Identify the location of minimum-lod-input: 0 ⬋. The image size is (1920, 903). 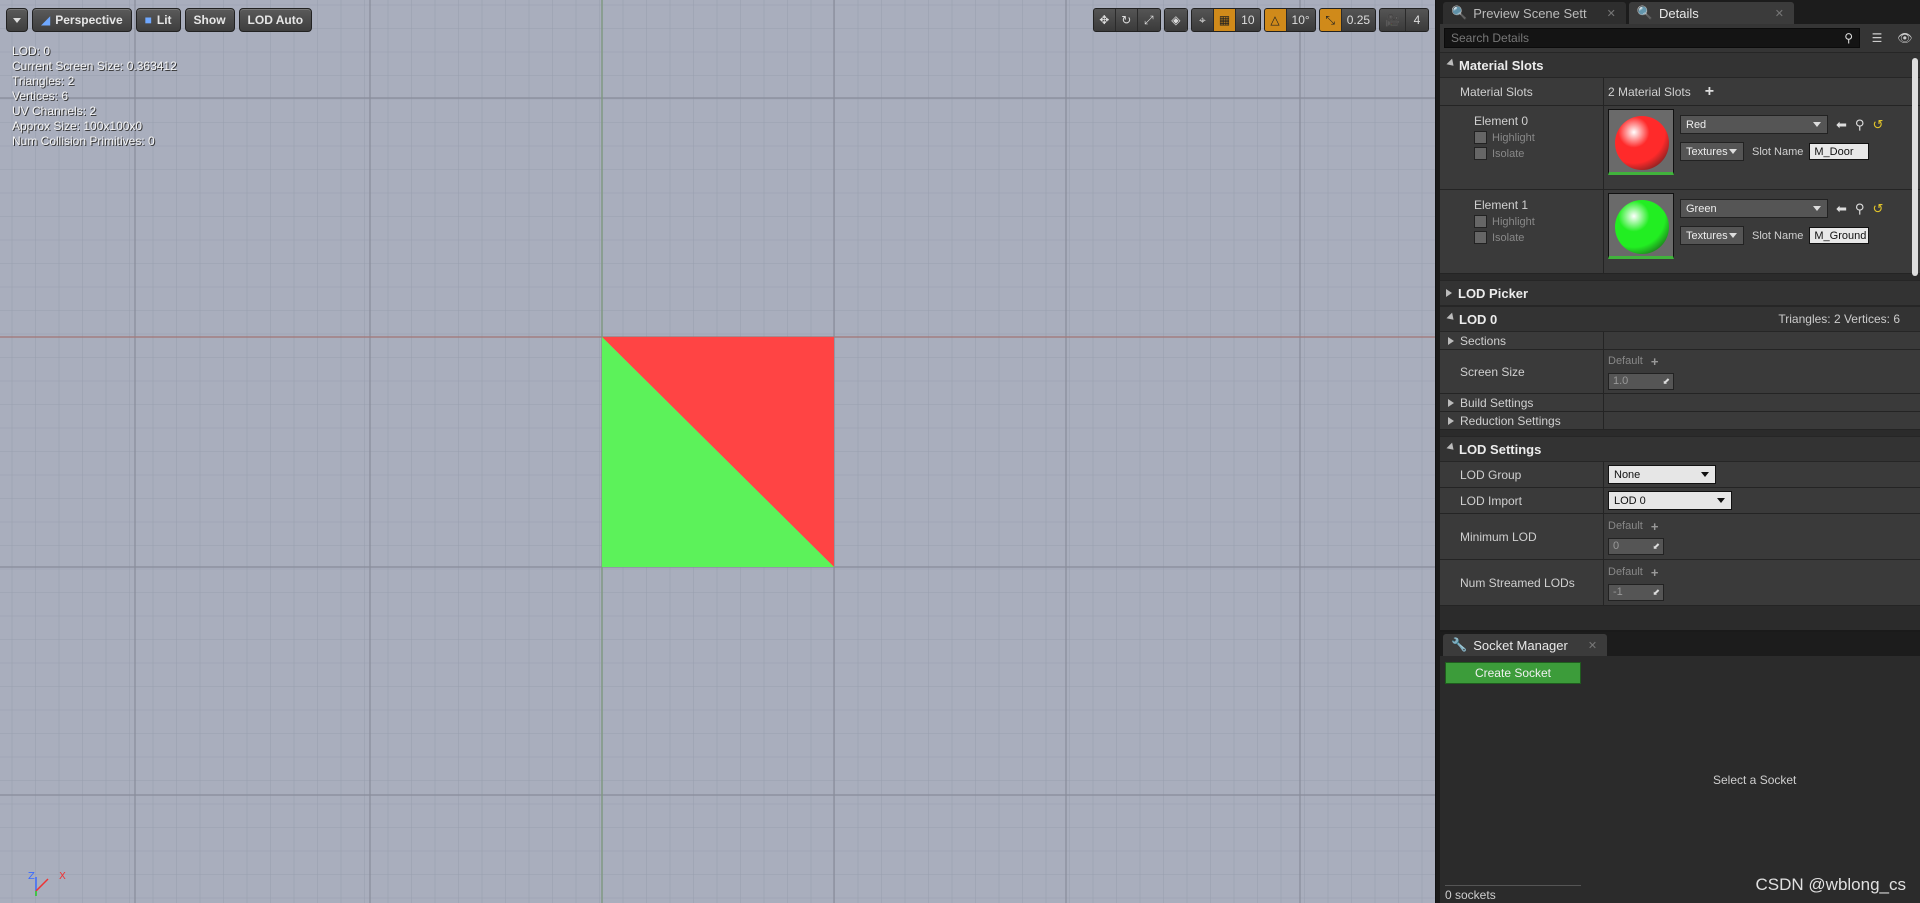
(1636, 546).